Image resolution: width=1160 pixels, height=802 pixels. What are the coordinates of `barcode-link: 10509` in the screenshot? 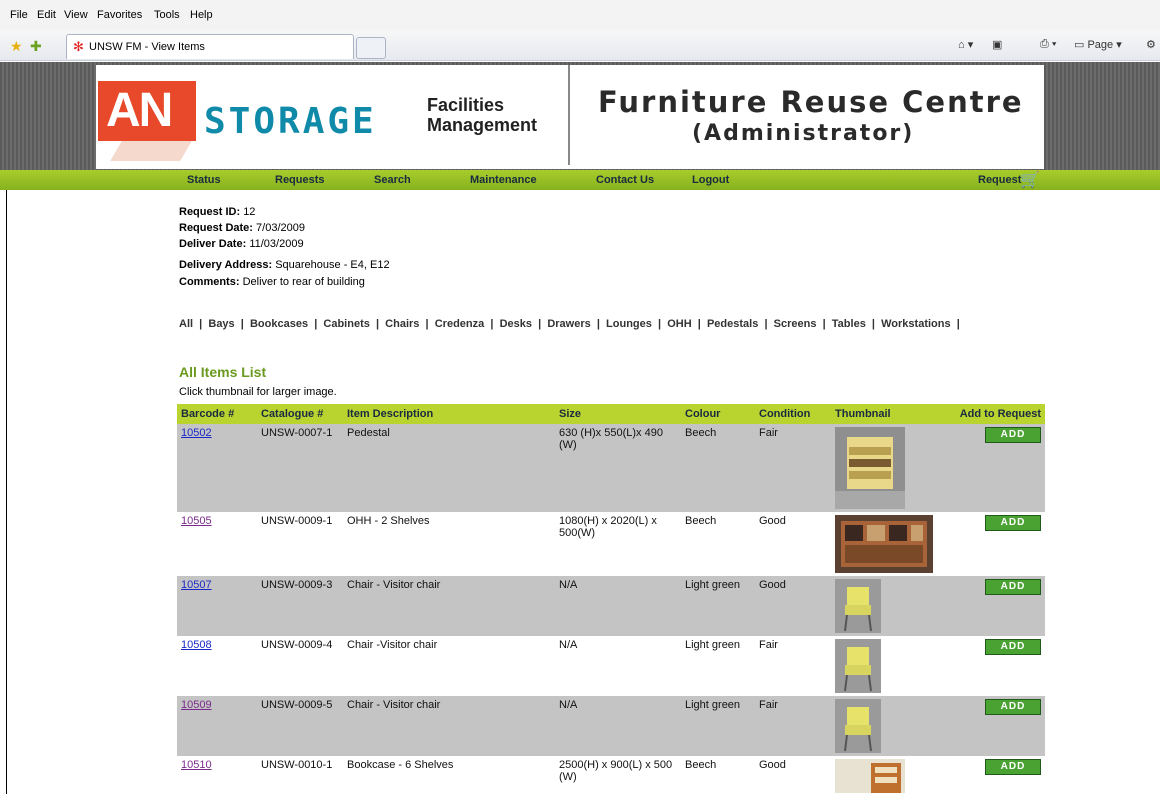 It's located at (196, 705).